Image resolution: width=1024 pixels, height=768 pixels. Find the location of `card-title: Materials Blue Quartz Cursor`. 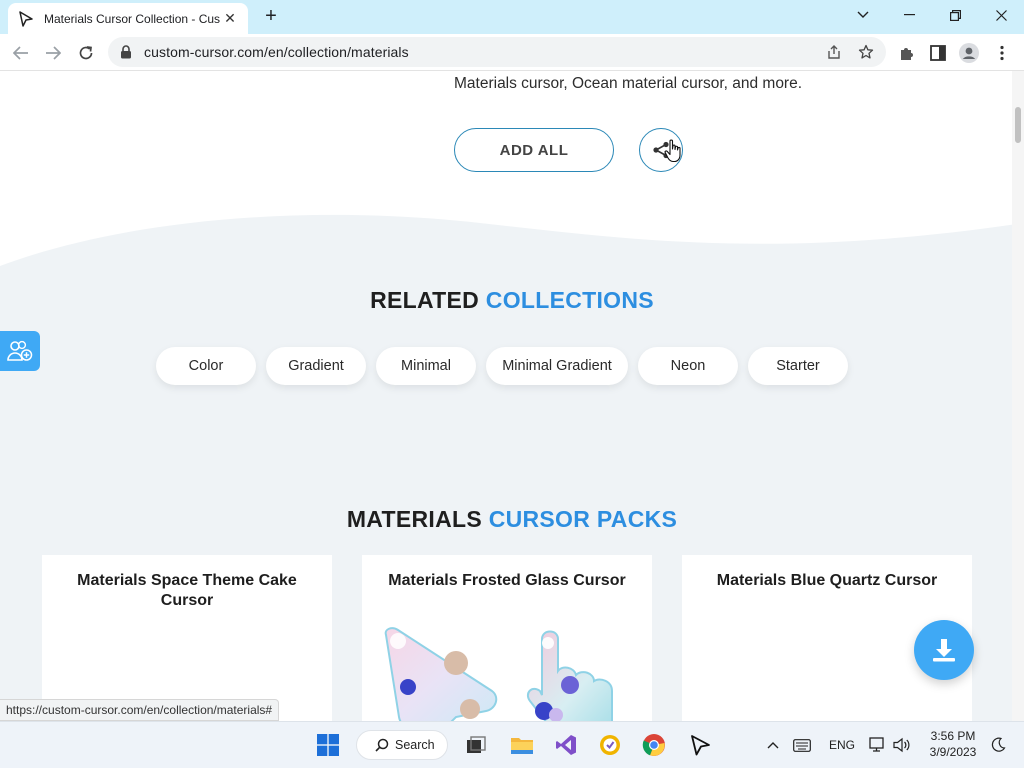

card-title: Materials Blue Quartz Cursor is located at coordinates (827, 580).